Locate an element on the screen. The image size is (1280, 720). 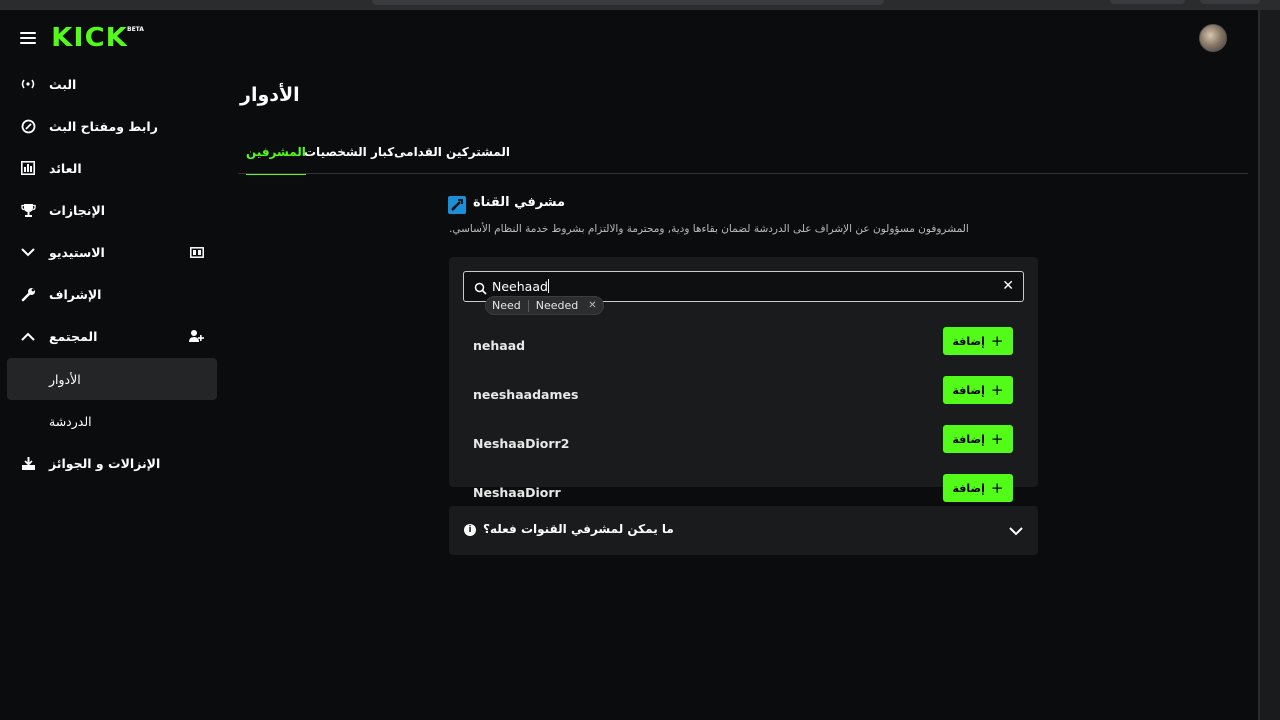
hamburger-menu-icon is located at coordinates (28, 38).